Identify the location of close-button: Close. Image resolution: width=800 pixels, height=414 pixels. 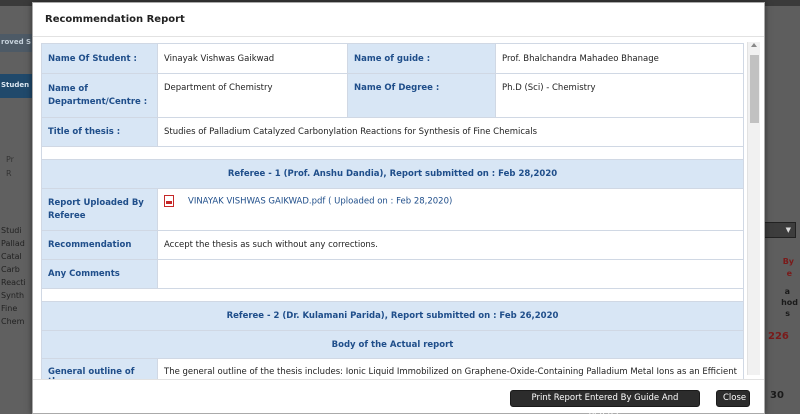
(733, 398).